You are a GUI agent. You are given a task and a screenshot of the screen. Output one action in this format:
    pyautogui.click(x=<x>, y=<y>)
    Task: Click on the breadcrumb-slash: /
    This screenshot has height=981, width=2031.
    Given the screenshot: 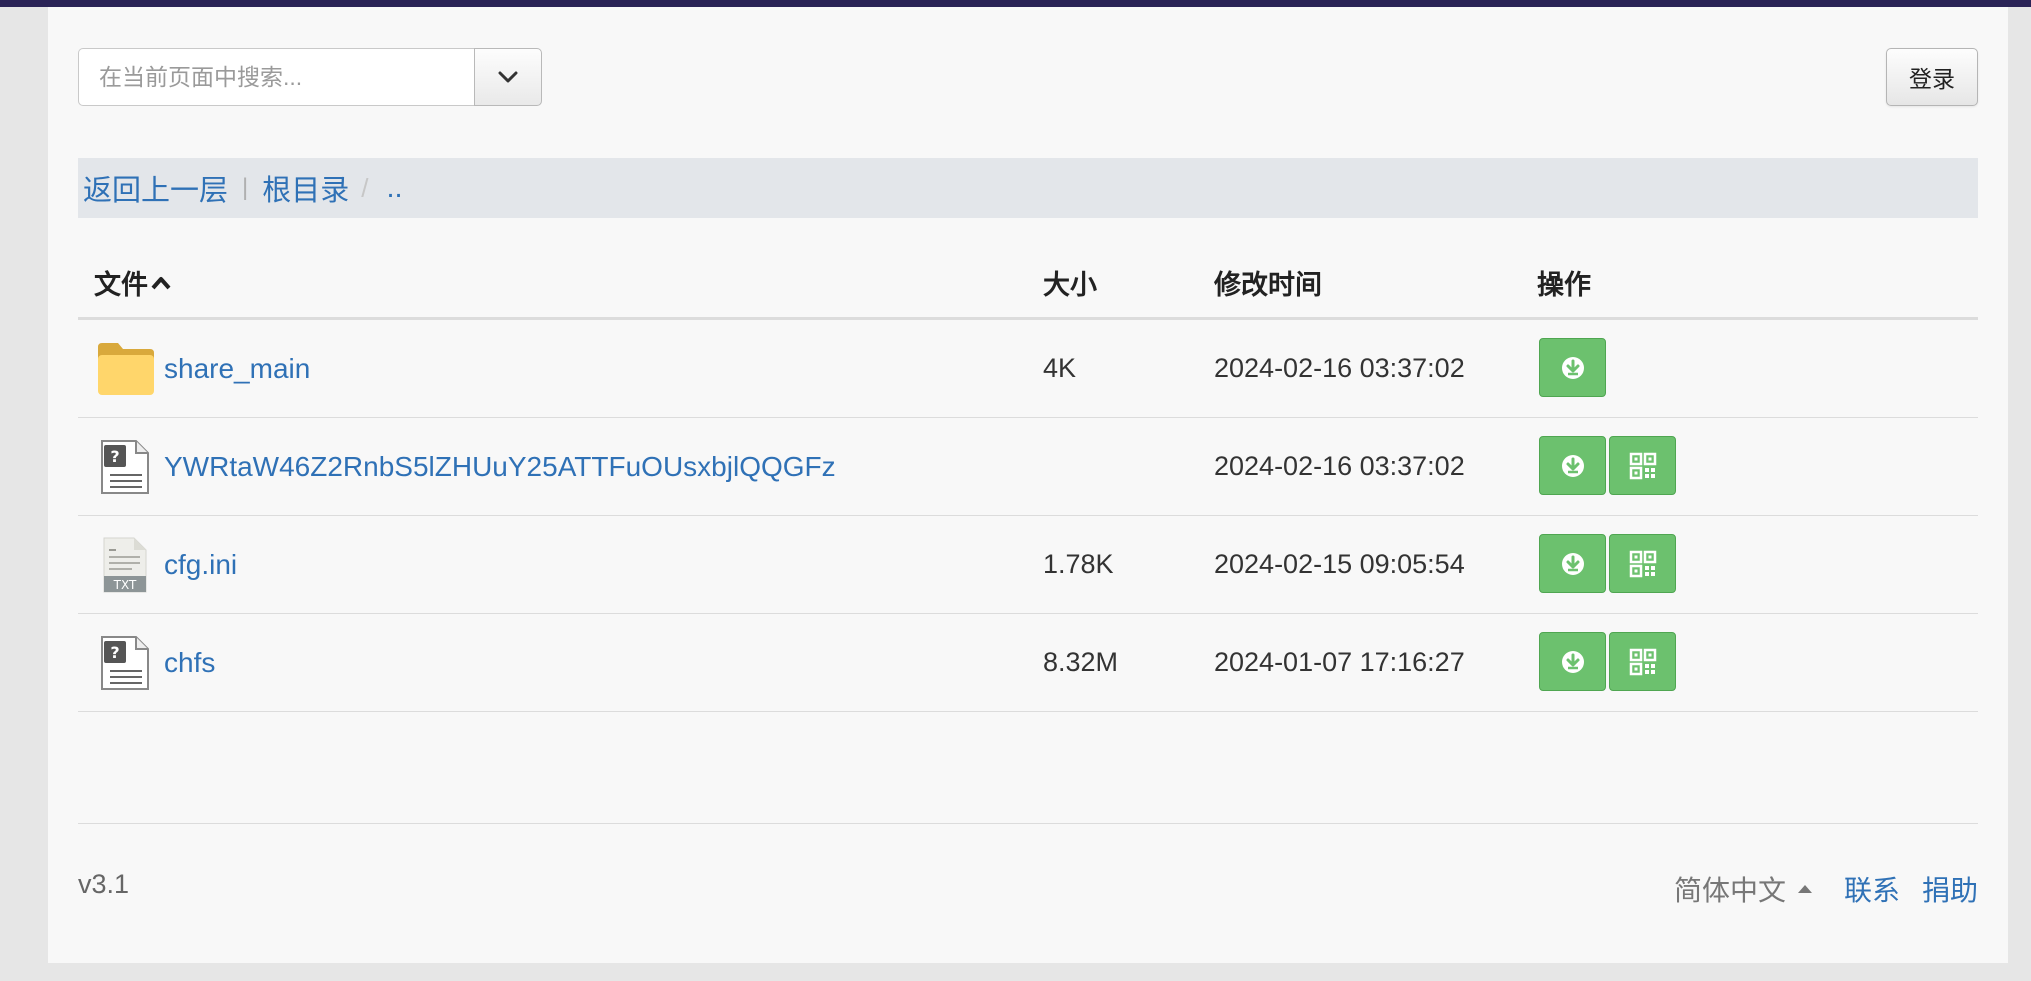 What is the action you would take?
    pyautogui.click(x=365, y=187)
    